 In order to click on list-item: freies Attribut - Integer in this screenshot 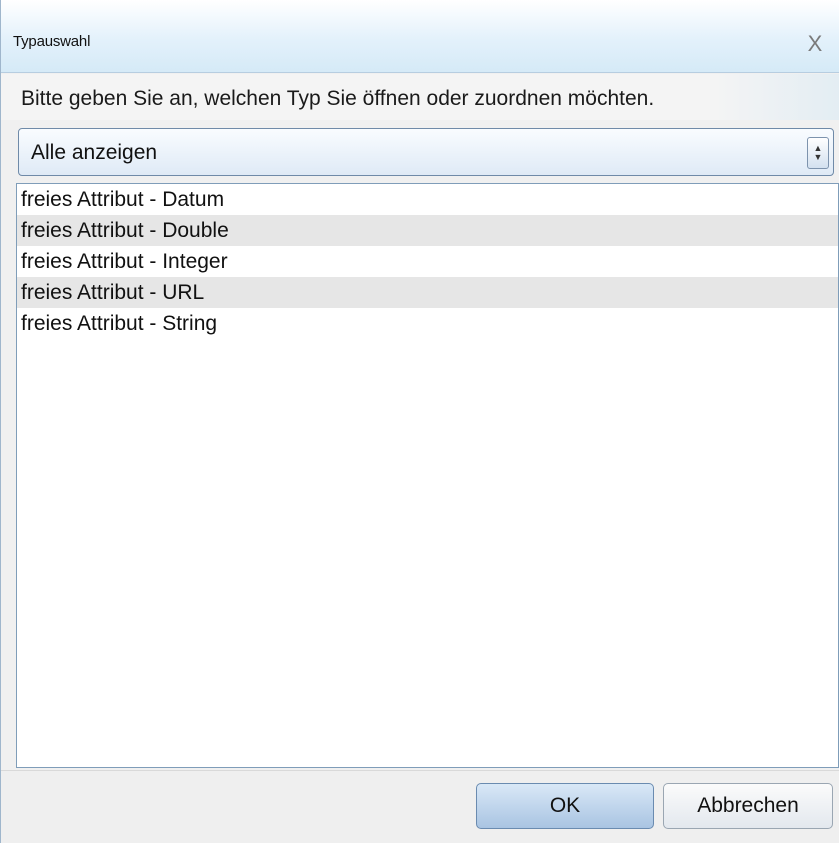, I will do `click(427, 261)`.